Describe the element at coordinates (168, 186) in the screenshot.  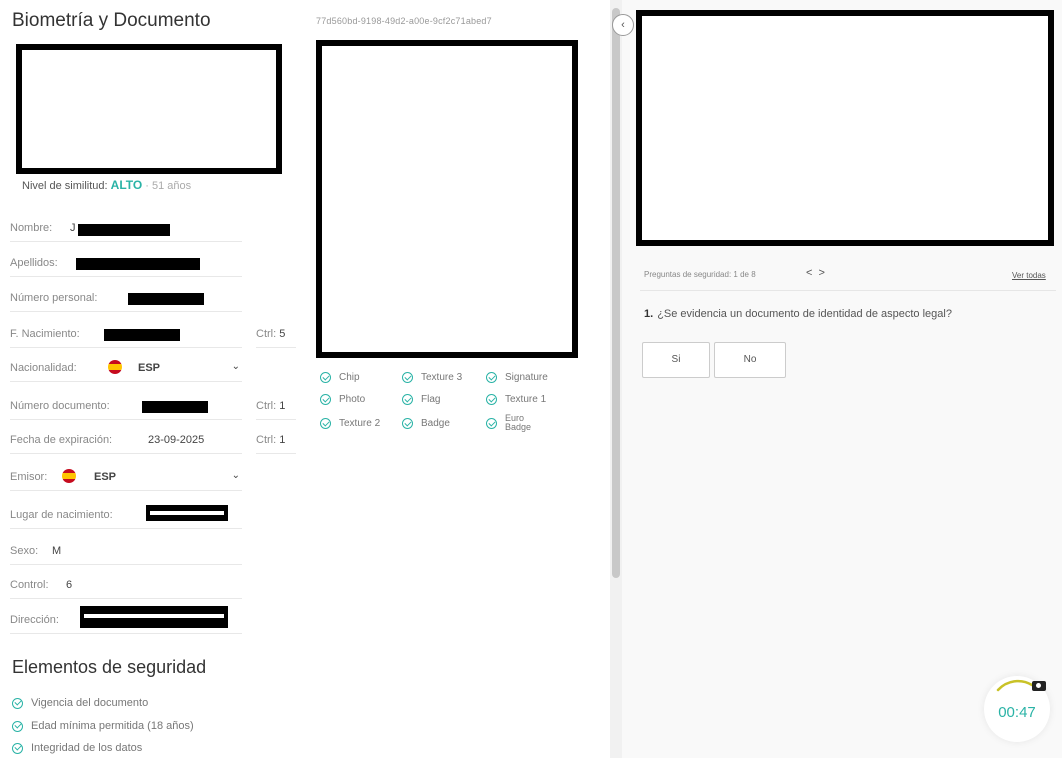
I see `age-value: · 51 años` at that location.